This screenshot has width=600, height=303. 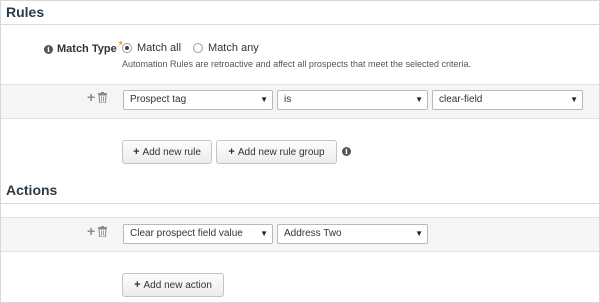 I want to click on match-all-option: Match all, so click(x=151, y=48).